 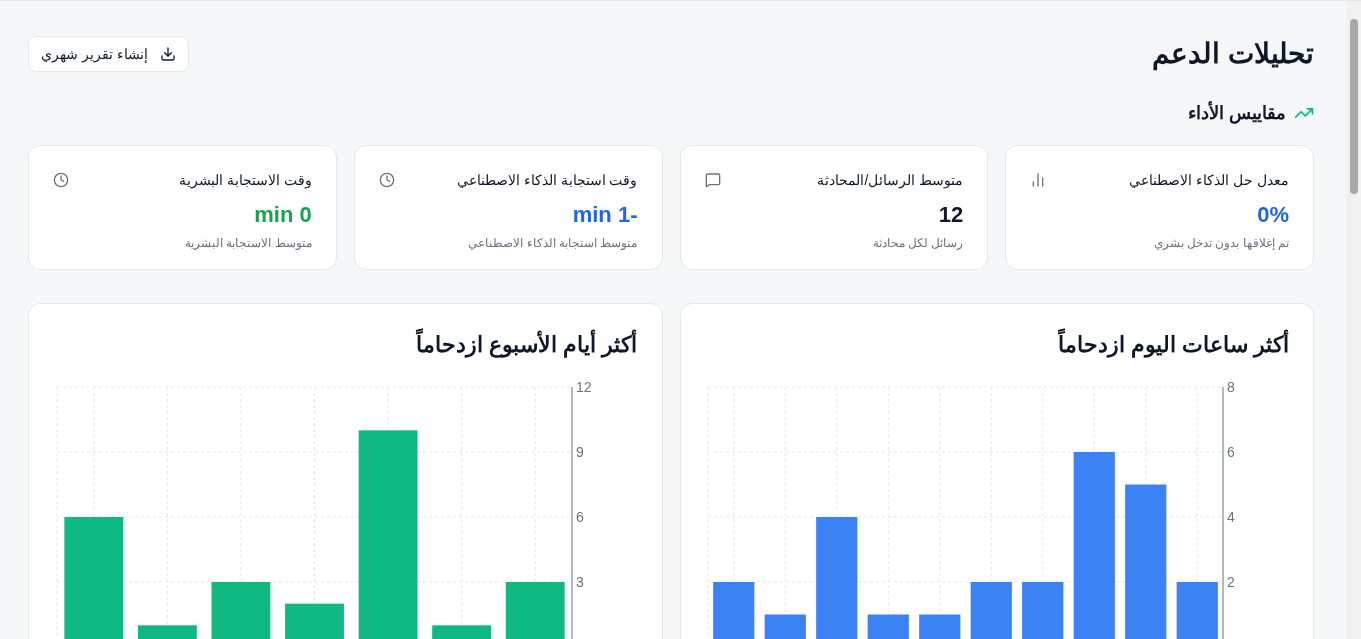 What do you see at coordinates (604, 215) in the screenshot?
I see `metric-value: -1 min` at bounding box center [604, 215].